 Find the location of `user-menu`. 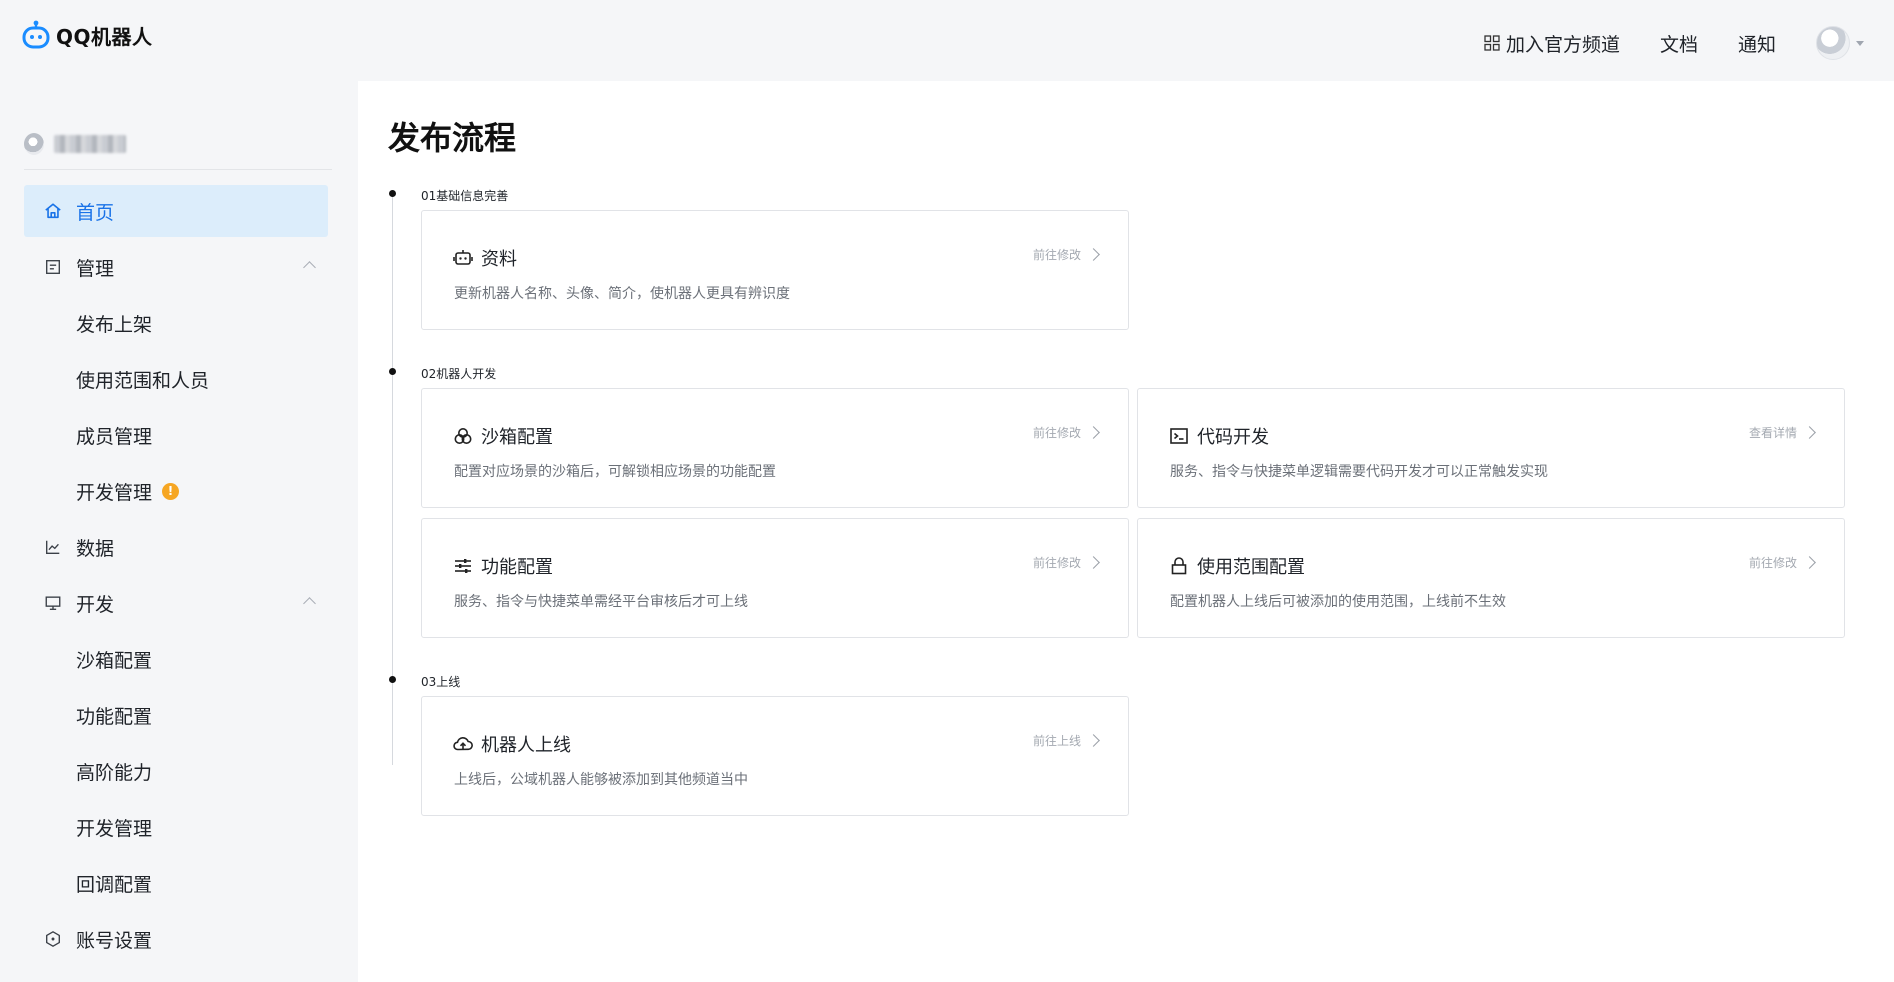

user-menu is located at coordinates (1840, 43).